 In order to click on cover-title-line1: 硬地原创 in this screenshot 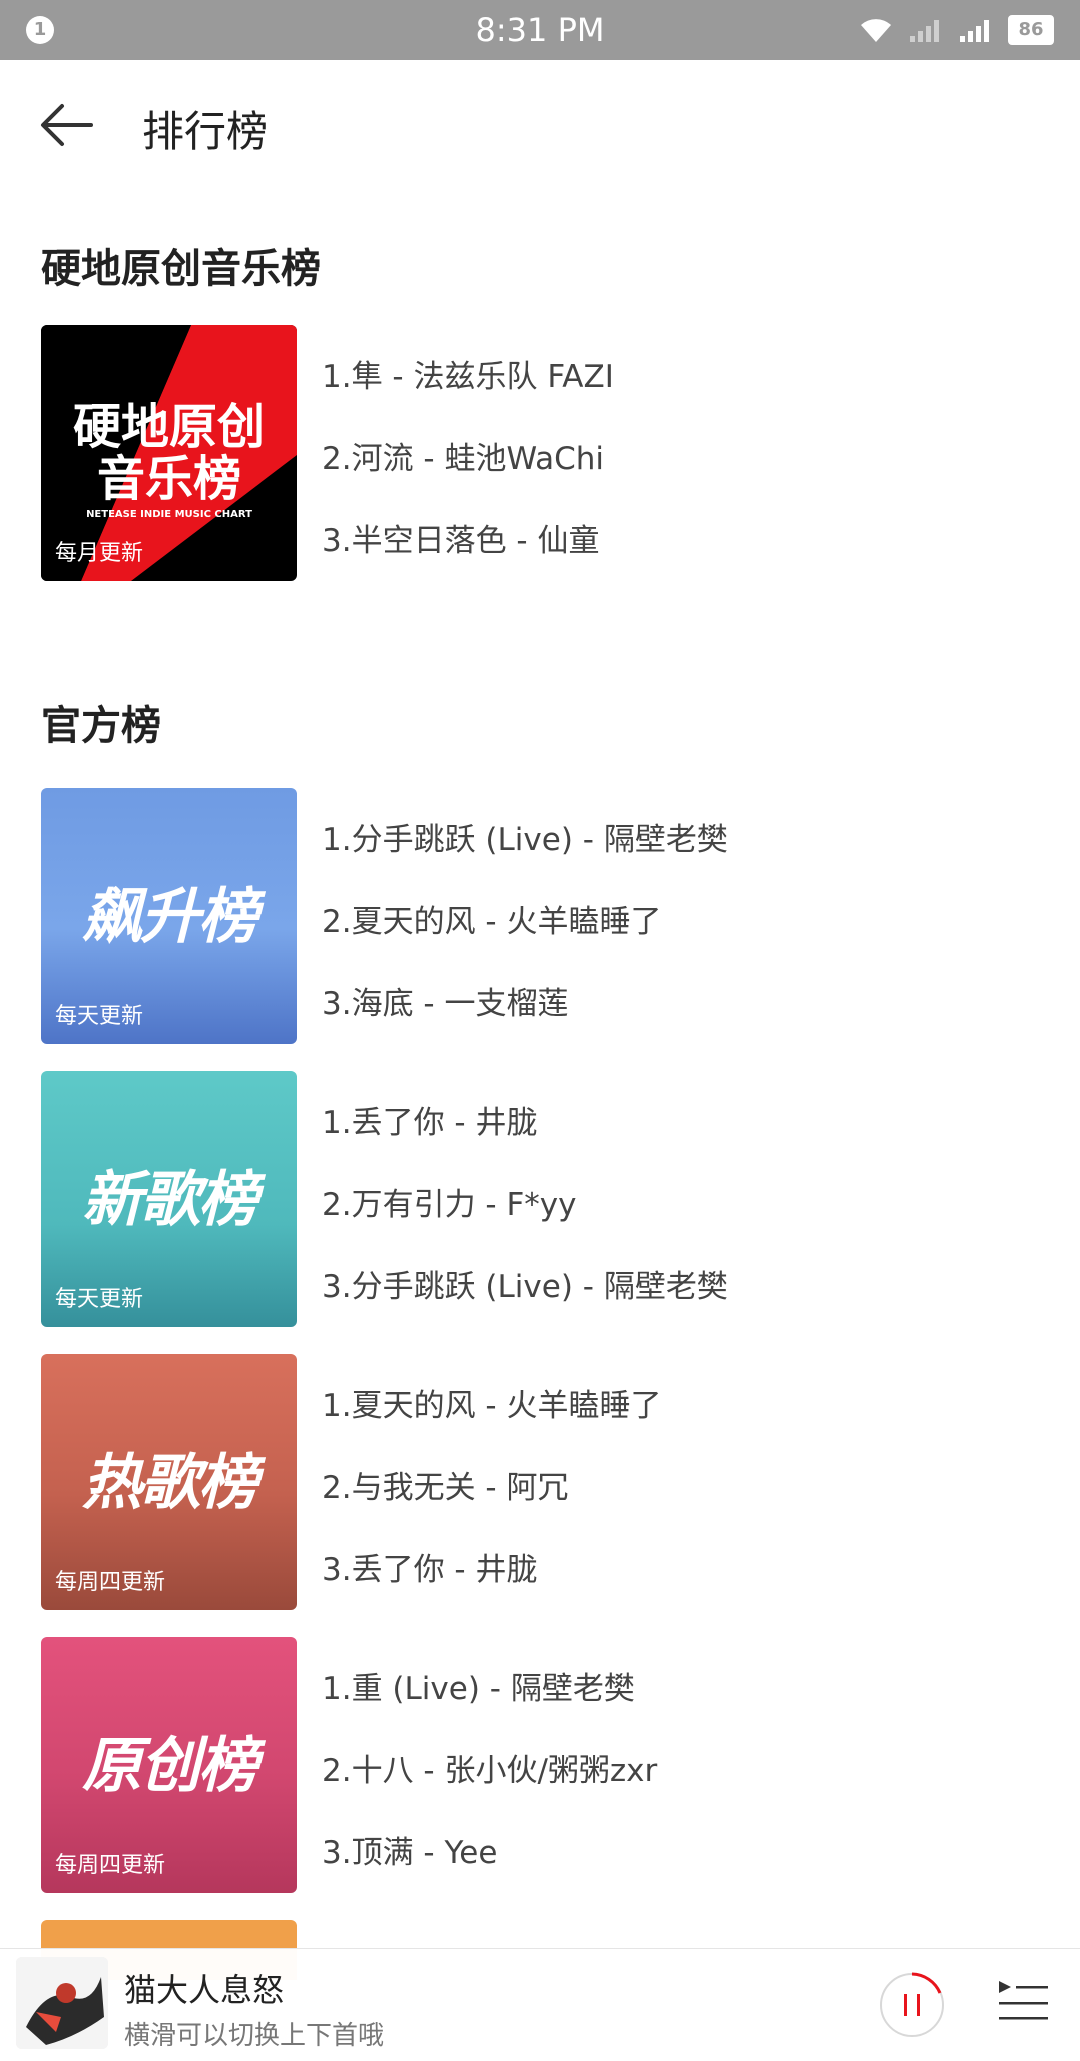, I will do `click(168, 427)`.